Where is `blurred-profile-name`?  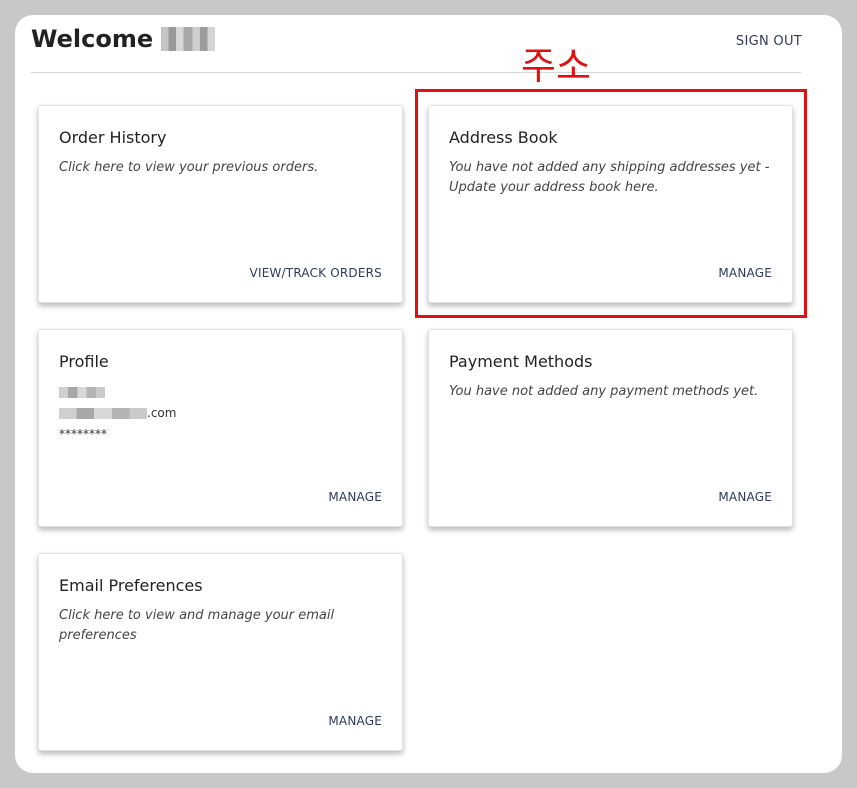
blurred-profile-name is located at coordinates (82, 392).